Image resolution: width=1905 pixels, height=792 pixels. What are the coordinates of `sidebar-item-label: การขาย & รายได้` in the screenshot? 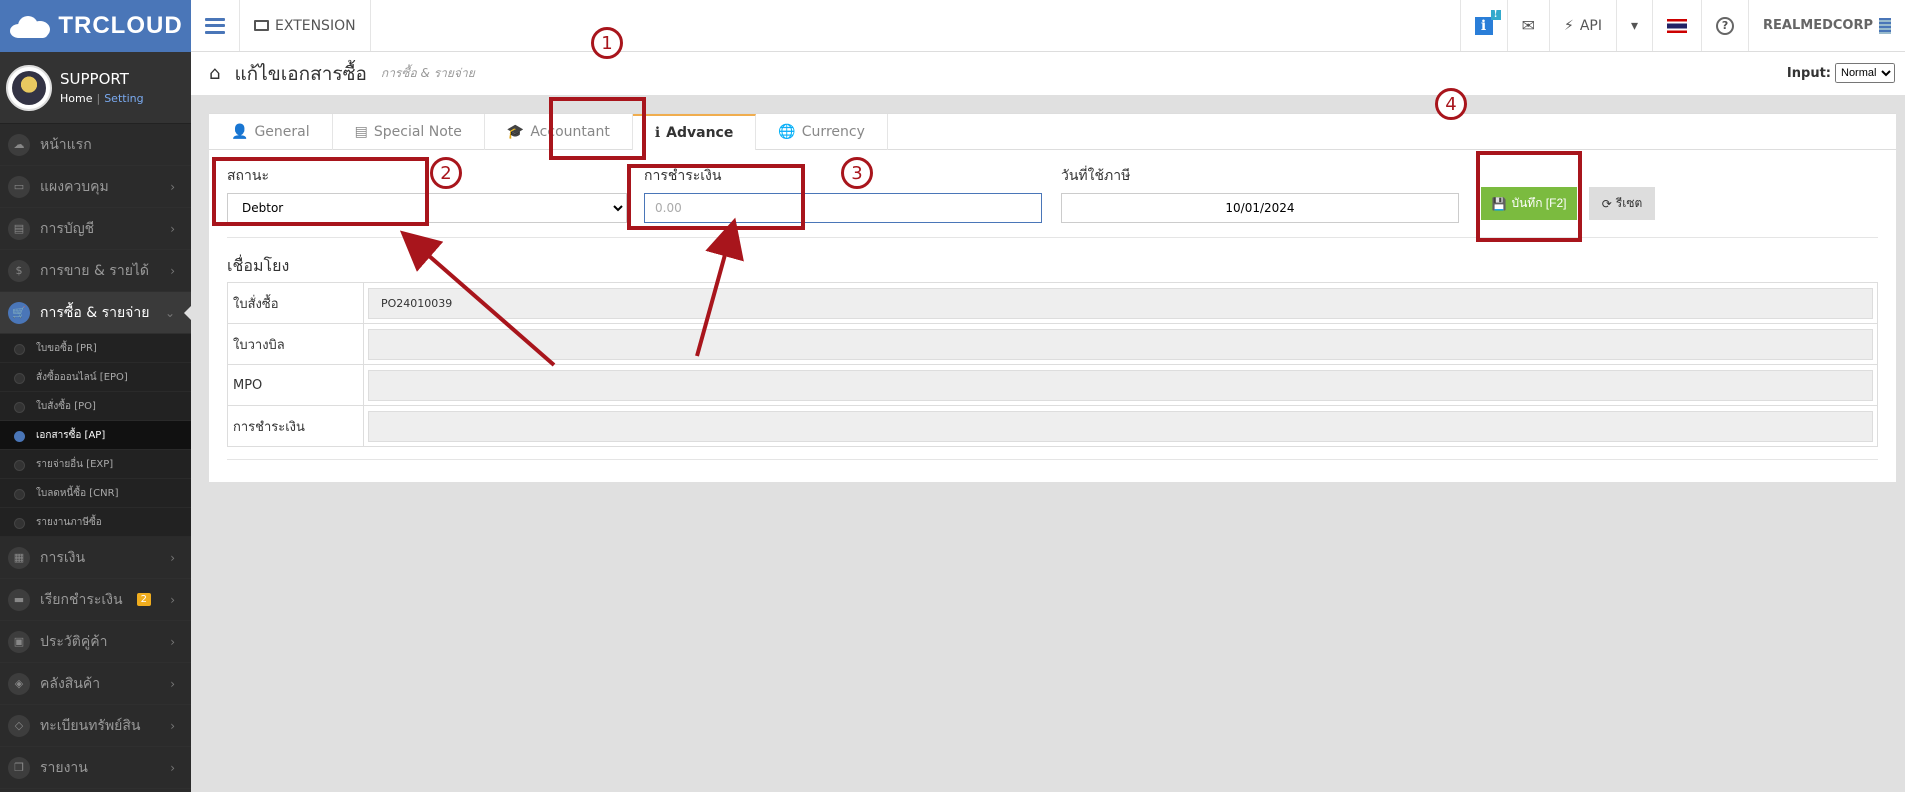 It's located at (95, 270).